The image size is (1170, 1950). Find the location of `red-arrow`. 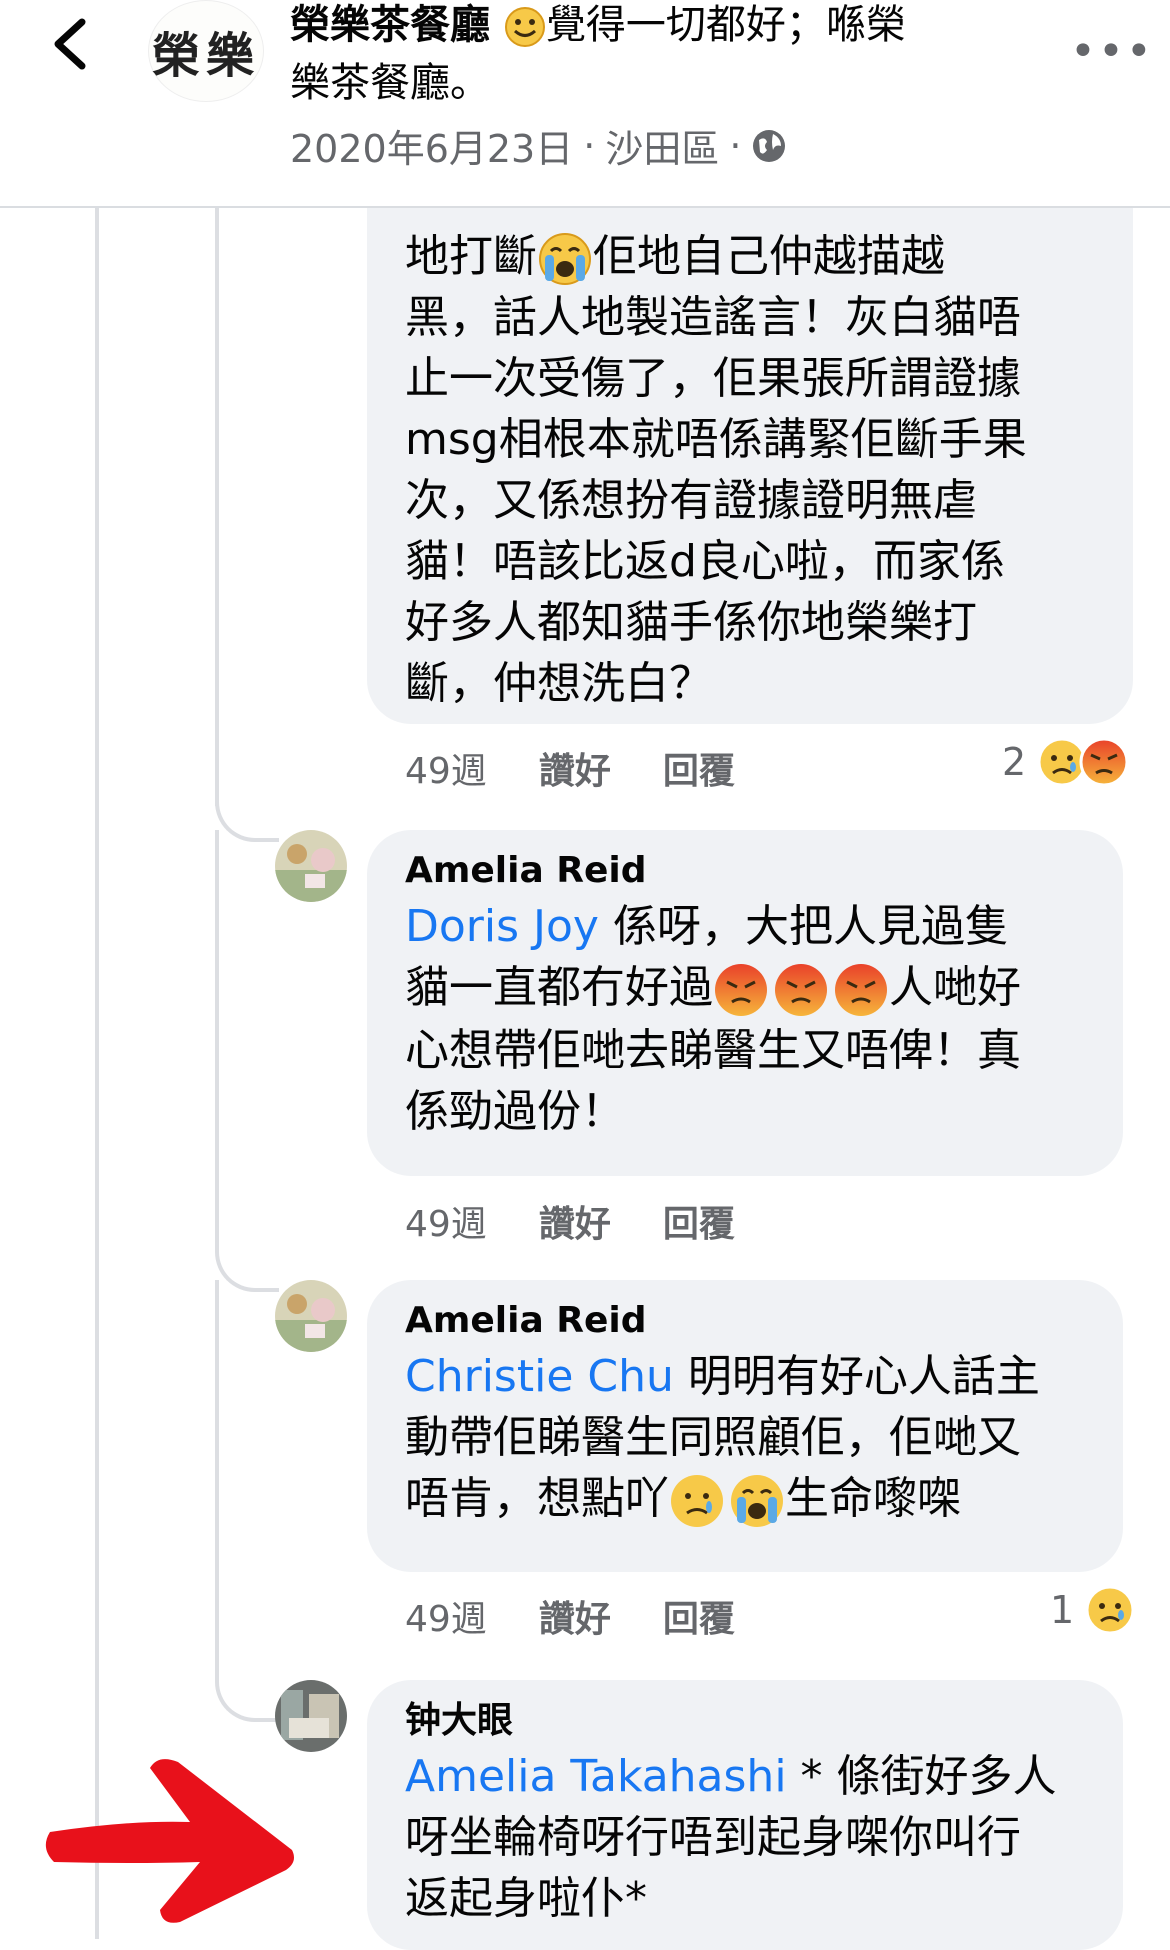

red-arrow is located at coordinates (169, 1841).